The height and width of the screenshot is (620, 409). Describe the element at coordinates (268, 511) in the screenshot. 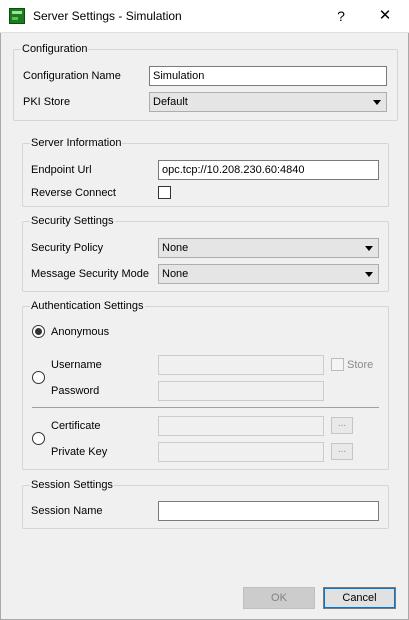

I see `session-name-input` at that location.